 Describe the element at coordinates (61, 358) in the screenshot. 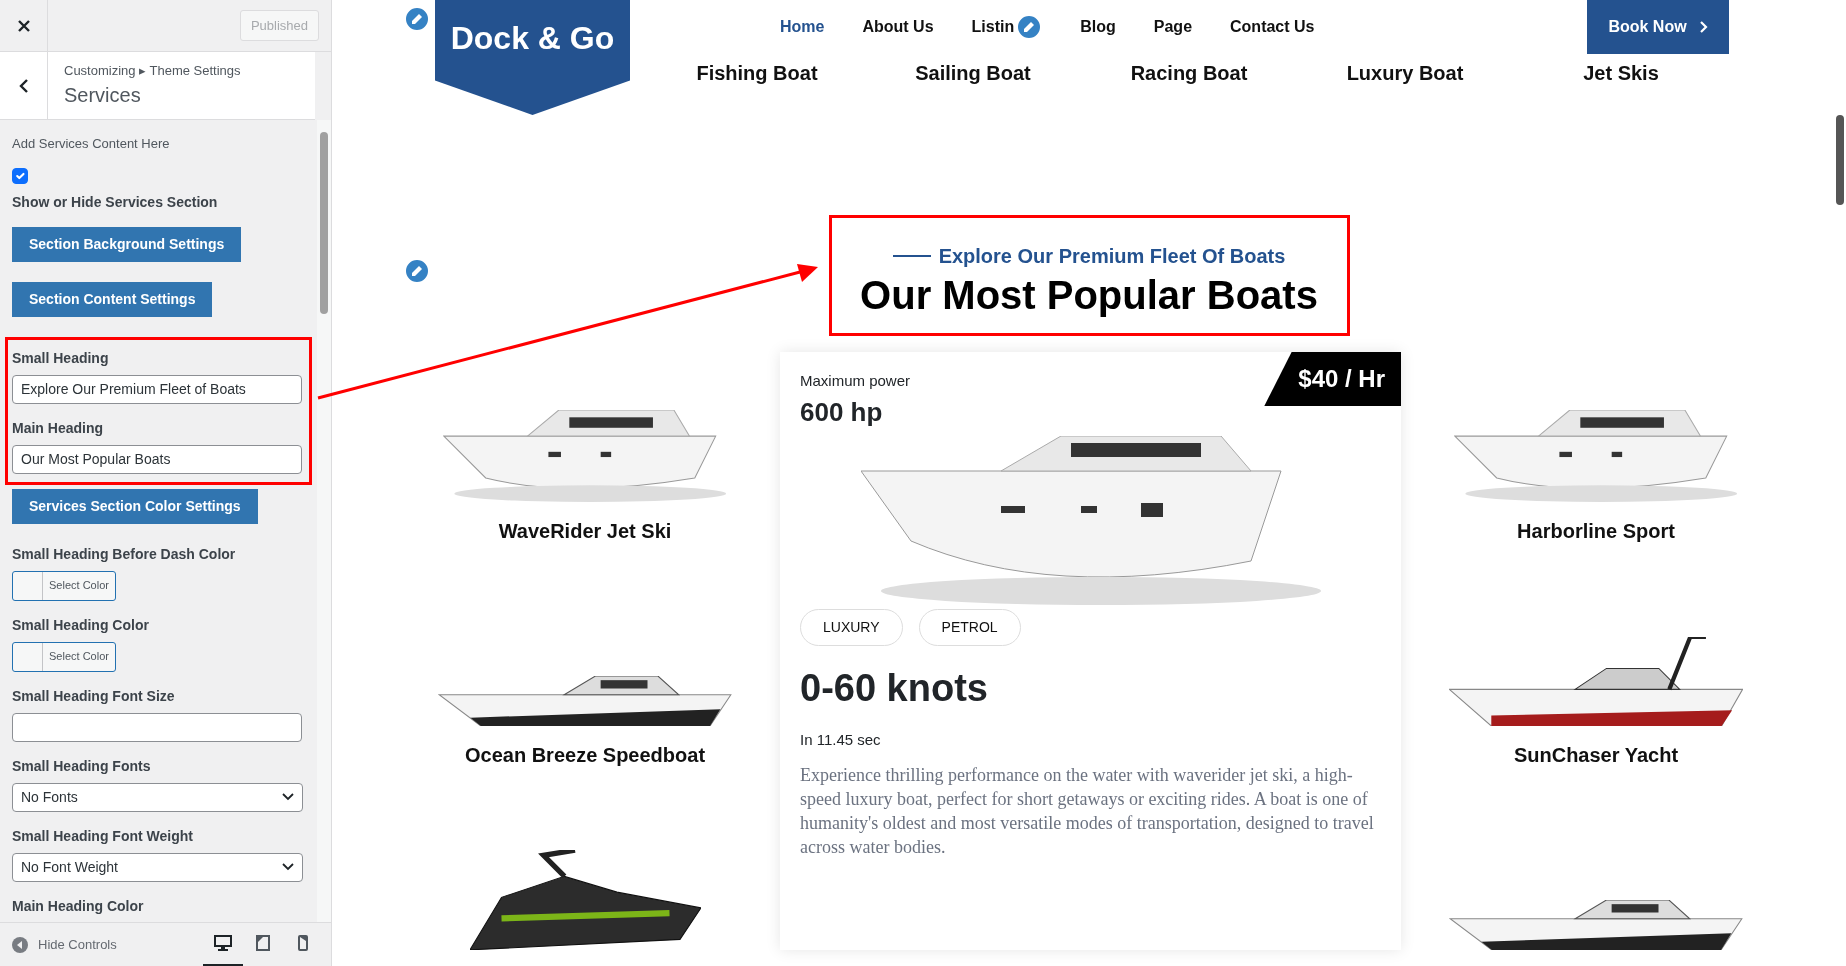

I see `field-label: Small Heading` at that location.